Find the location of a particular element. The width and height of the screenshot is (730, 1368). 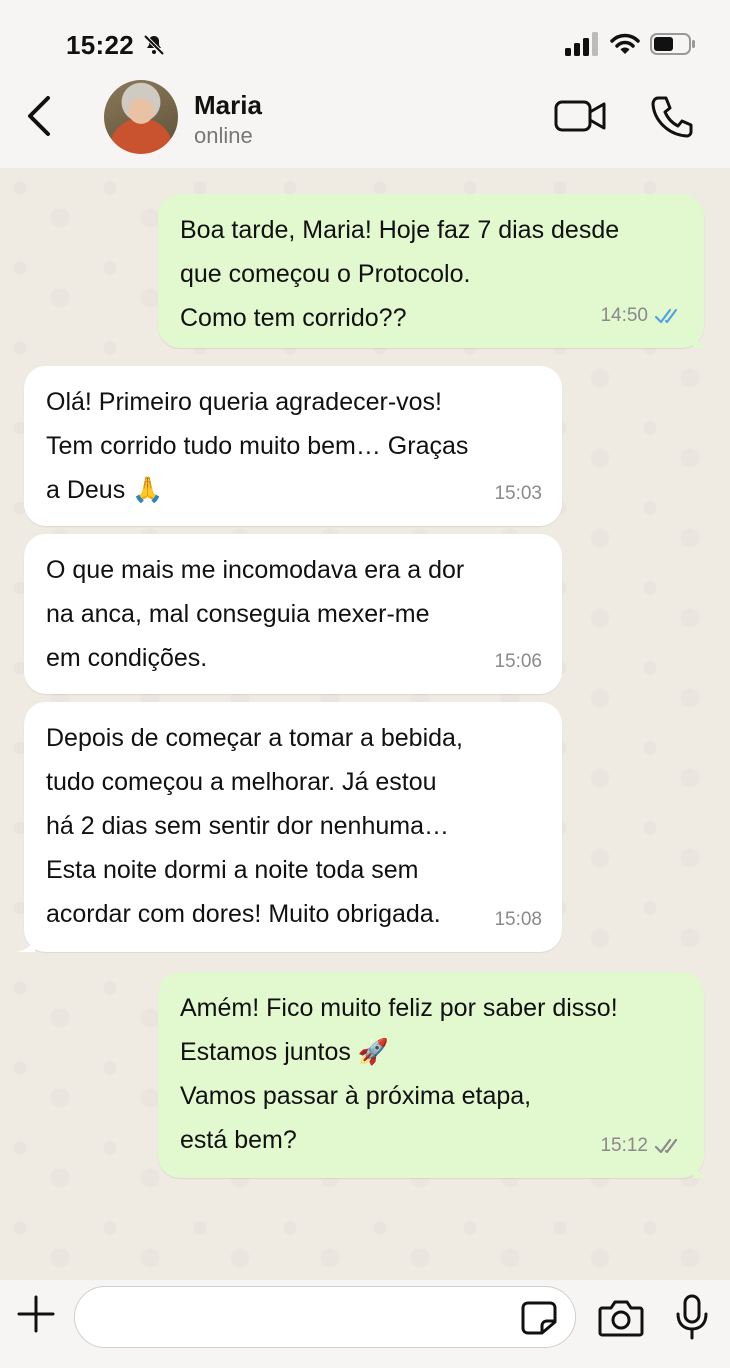

bell-slash-icon is located at coordinates (154, 45).